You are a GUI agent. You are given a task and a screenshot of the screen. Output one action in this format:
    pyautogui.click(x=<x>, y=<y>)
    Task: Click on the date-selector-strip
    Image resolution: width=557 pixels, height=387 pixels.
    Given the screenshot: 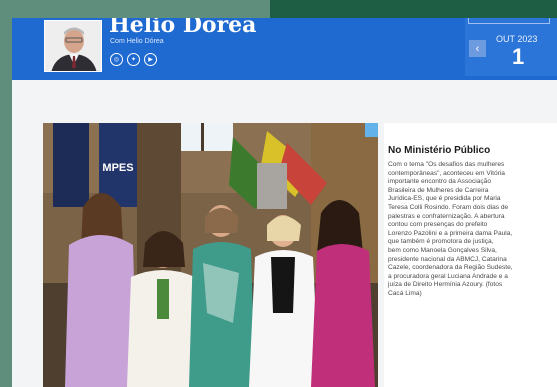 What is the action you would take?
    pyautogui.click(x=509, y=21)
    